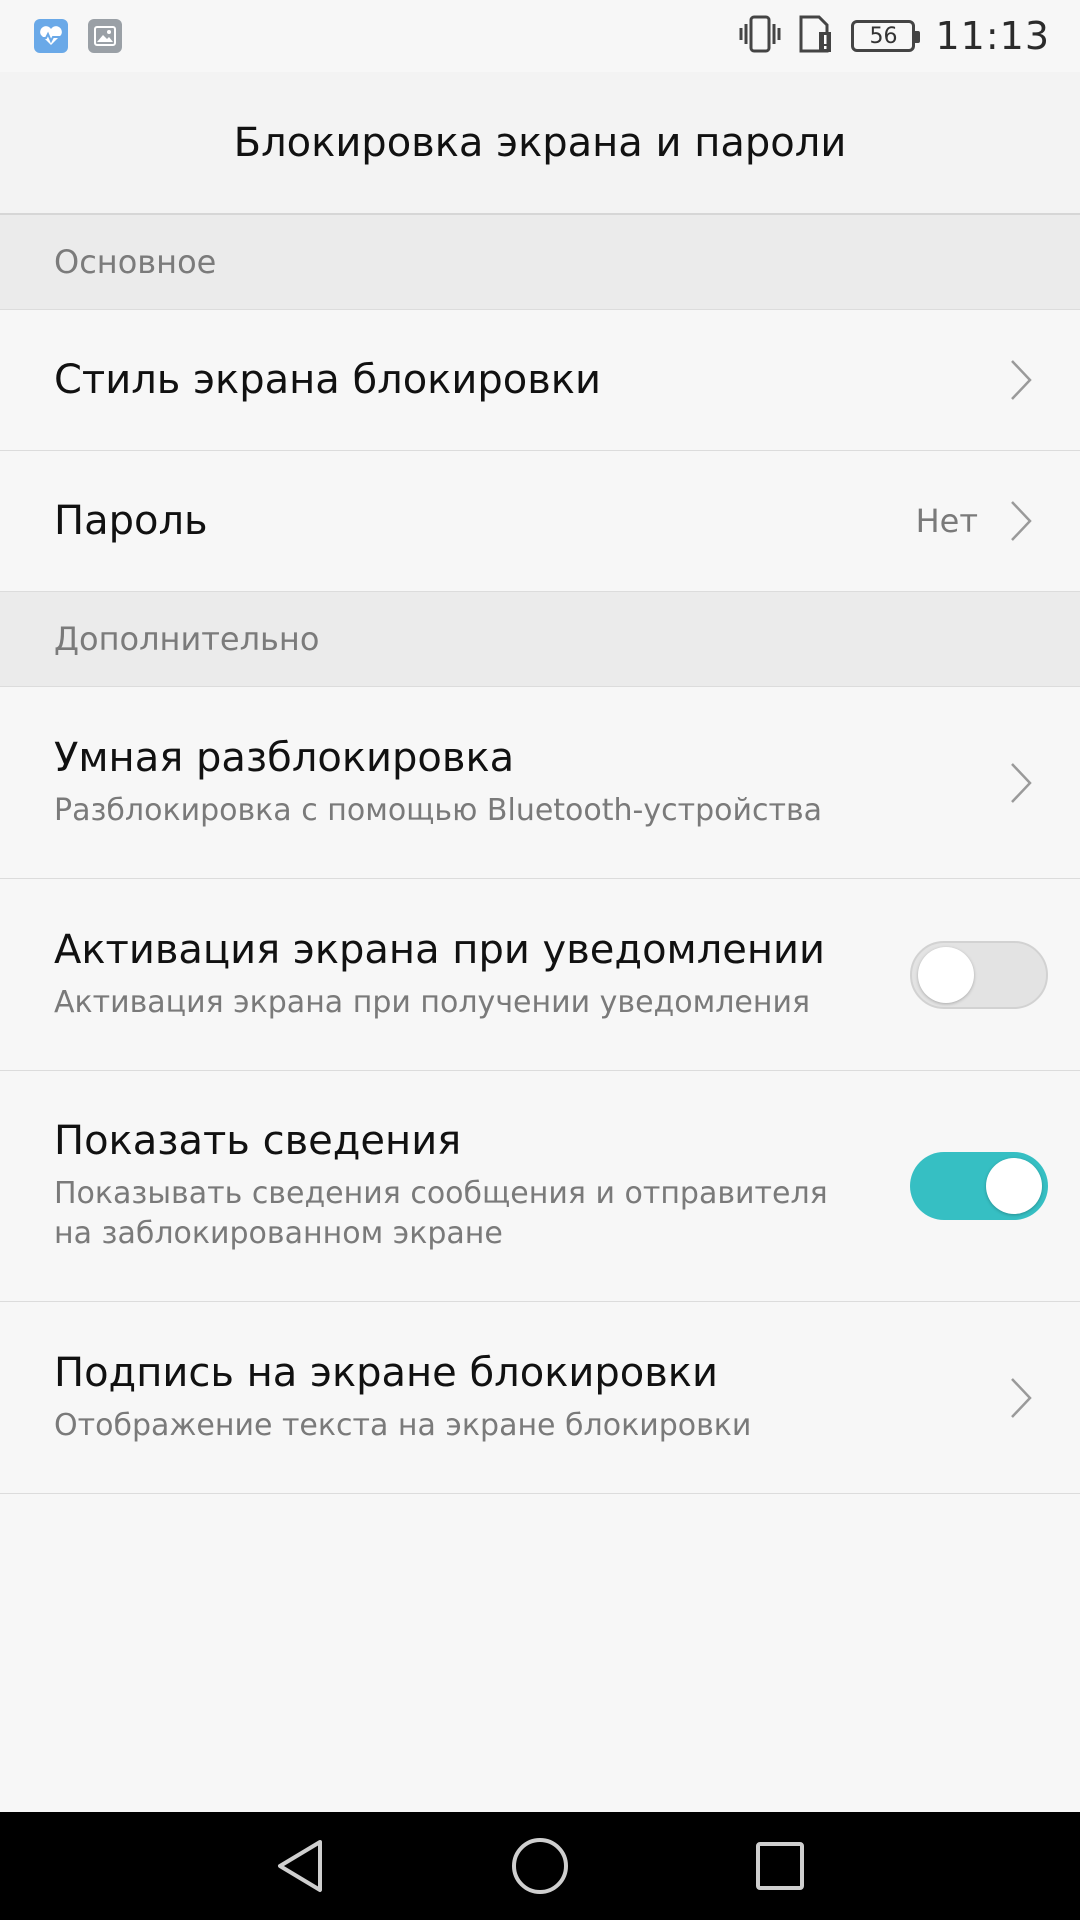 This screenshot has width=1080, height=1920. Describe the element at coordinates (992, 36) in the screenshot. I see `clock: 11:13` at that location.